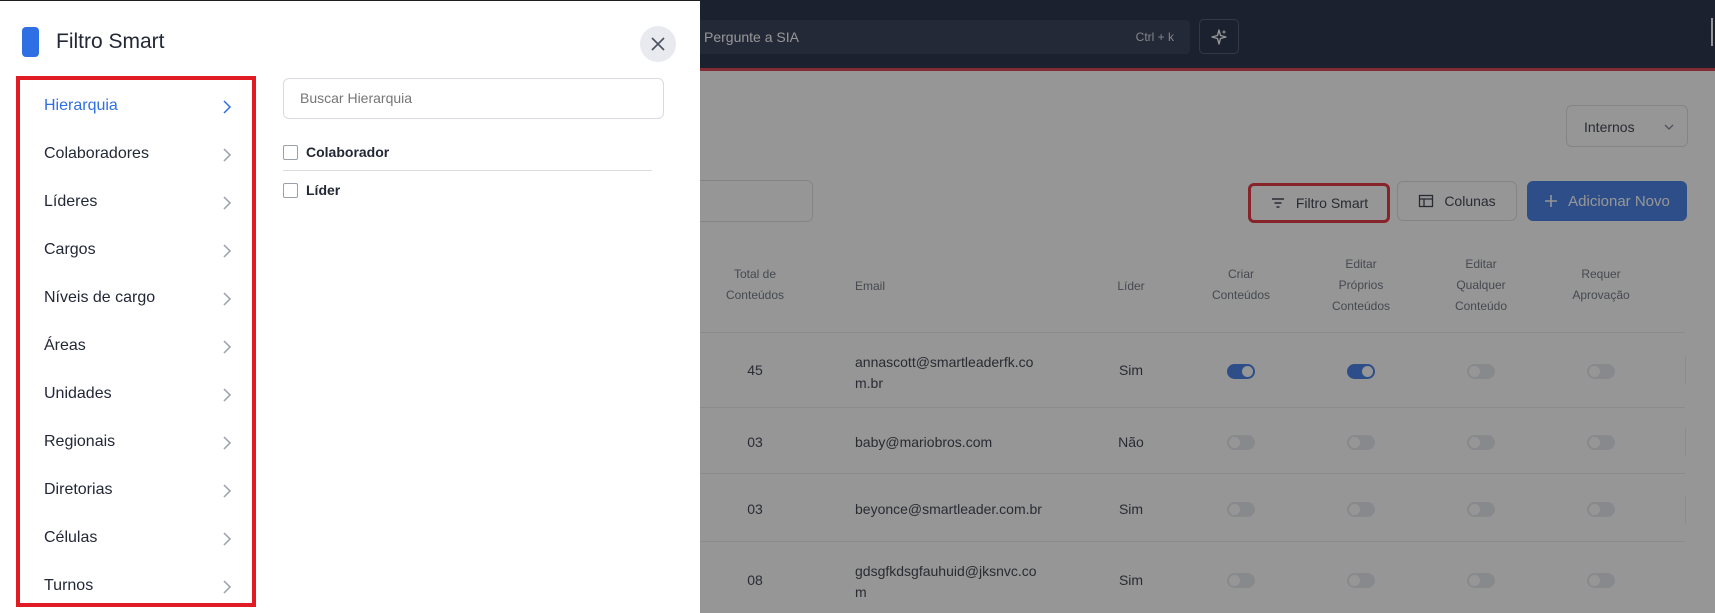  I want to click on category-item-lideres: Líderes, so click(136, 202).